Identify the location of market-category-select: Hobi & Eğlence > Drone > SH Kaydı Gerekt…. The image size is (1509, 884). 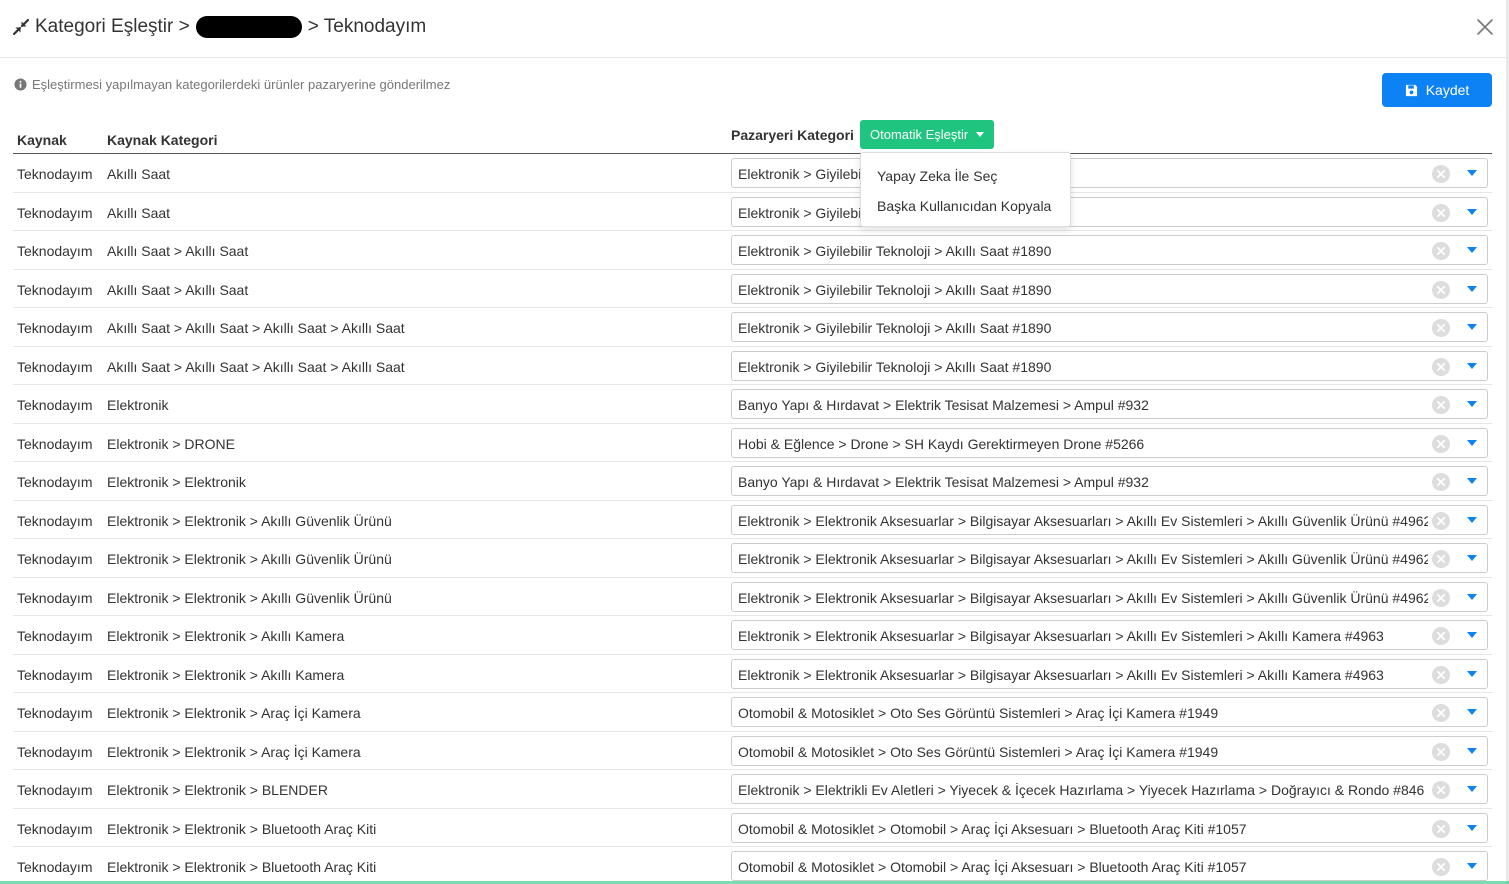
(1109, 442).